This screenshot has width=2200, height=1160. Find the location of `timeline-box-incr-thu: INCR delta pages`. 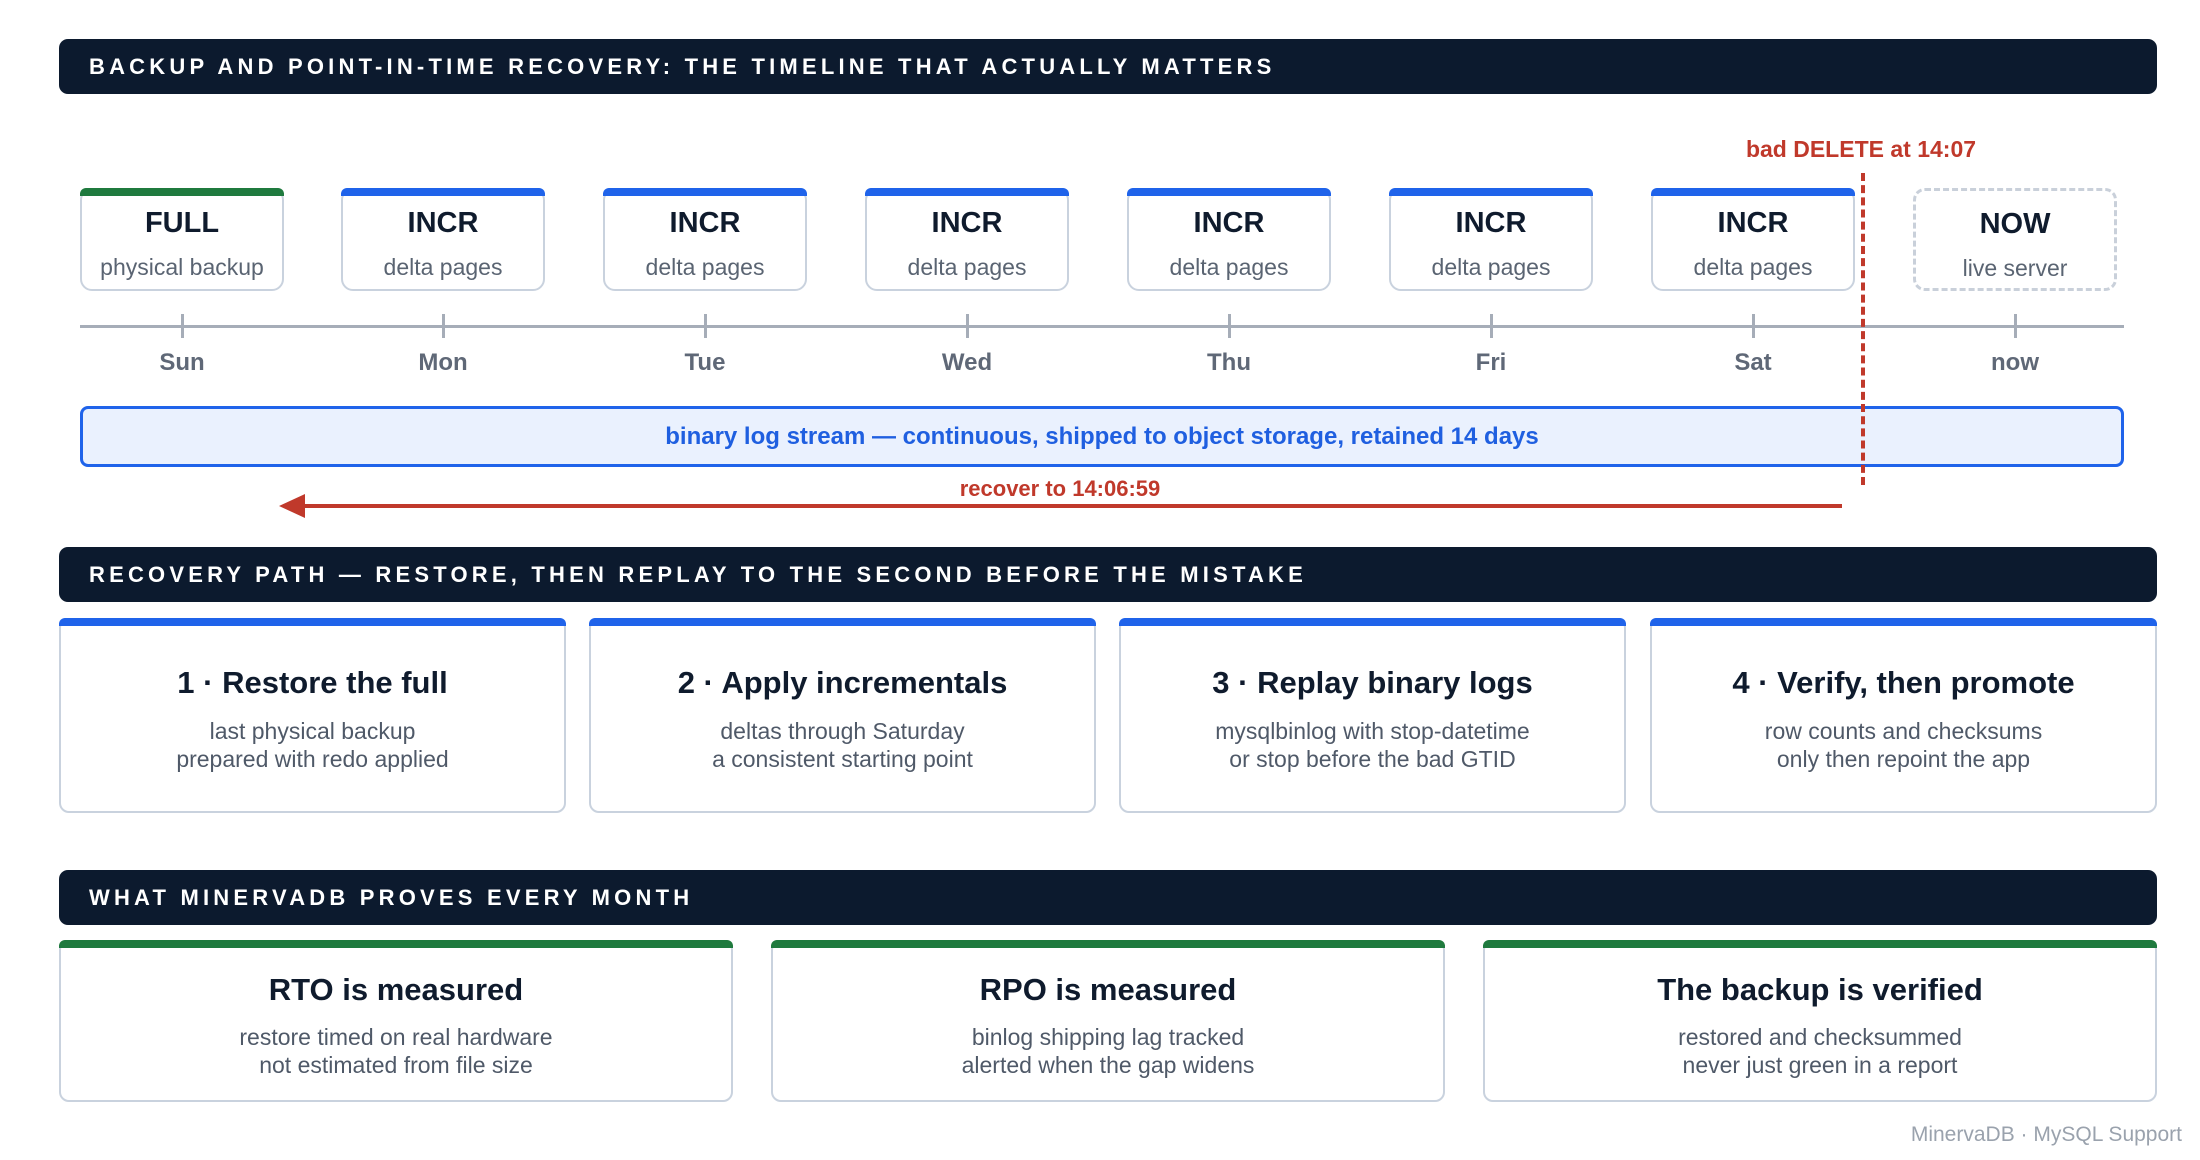

timeline-box-incr-thu: INCR delta pages is located at coordinates (1229, 239).